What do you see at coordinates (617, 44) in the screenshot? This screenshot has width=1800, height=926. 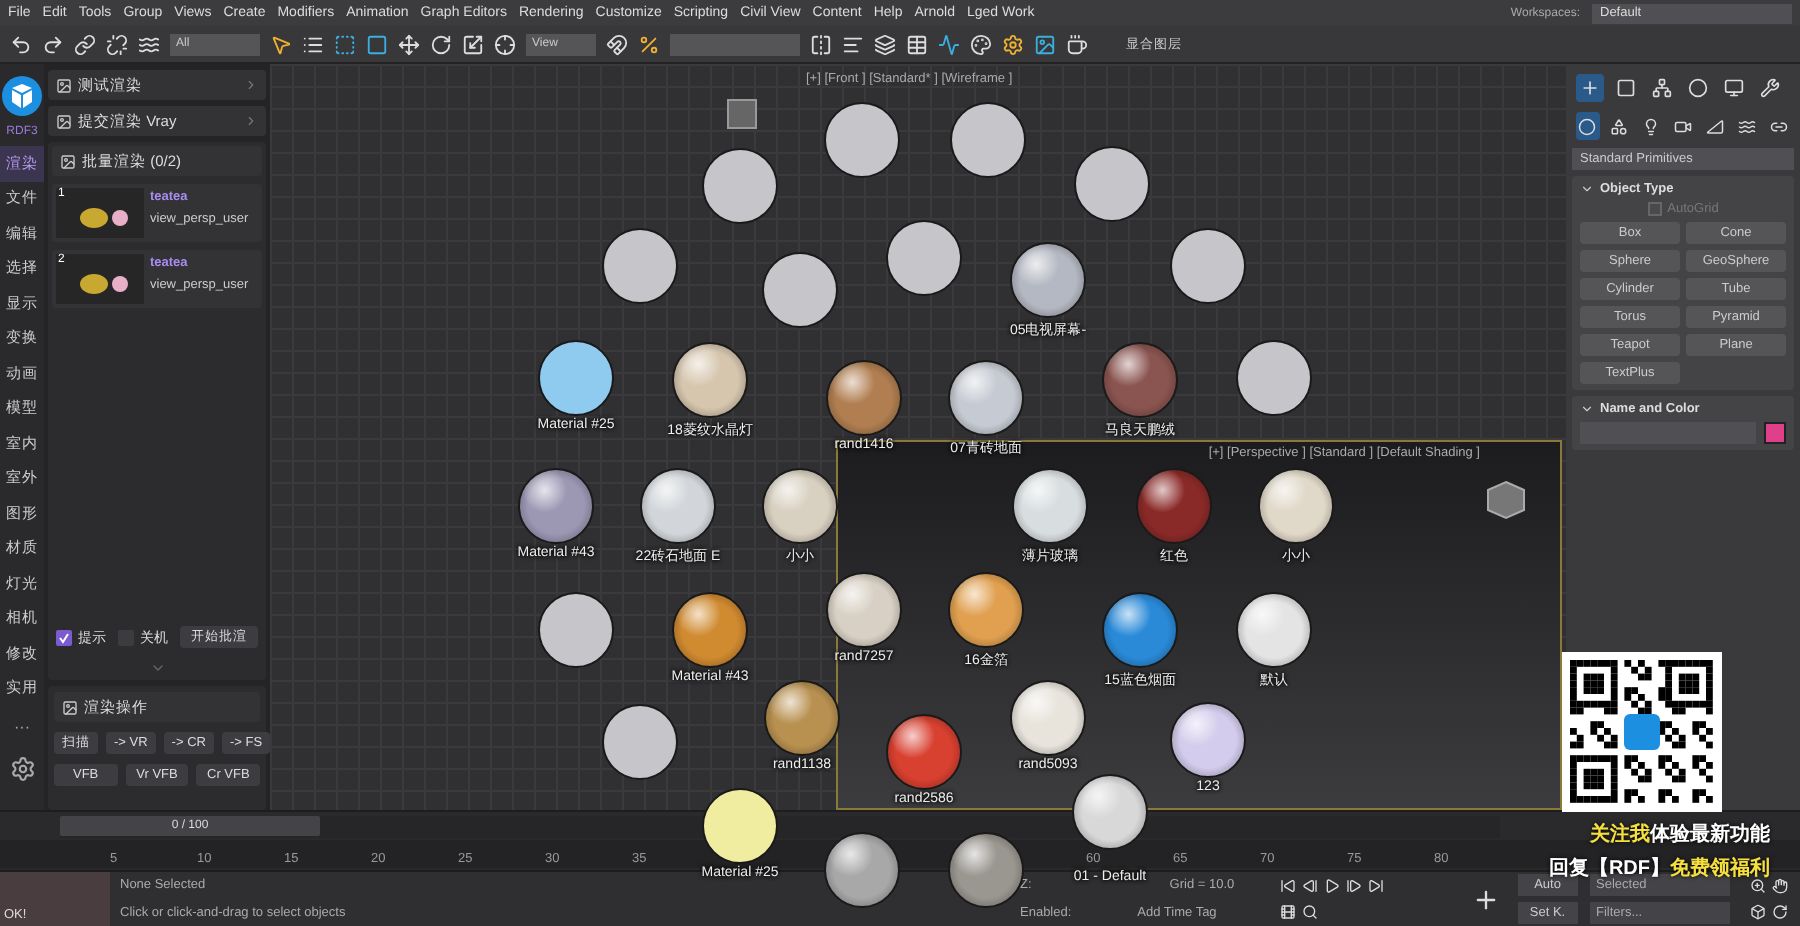 I see `magnet-icon` at bounding box center [617, 44].